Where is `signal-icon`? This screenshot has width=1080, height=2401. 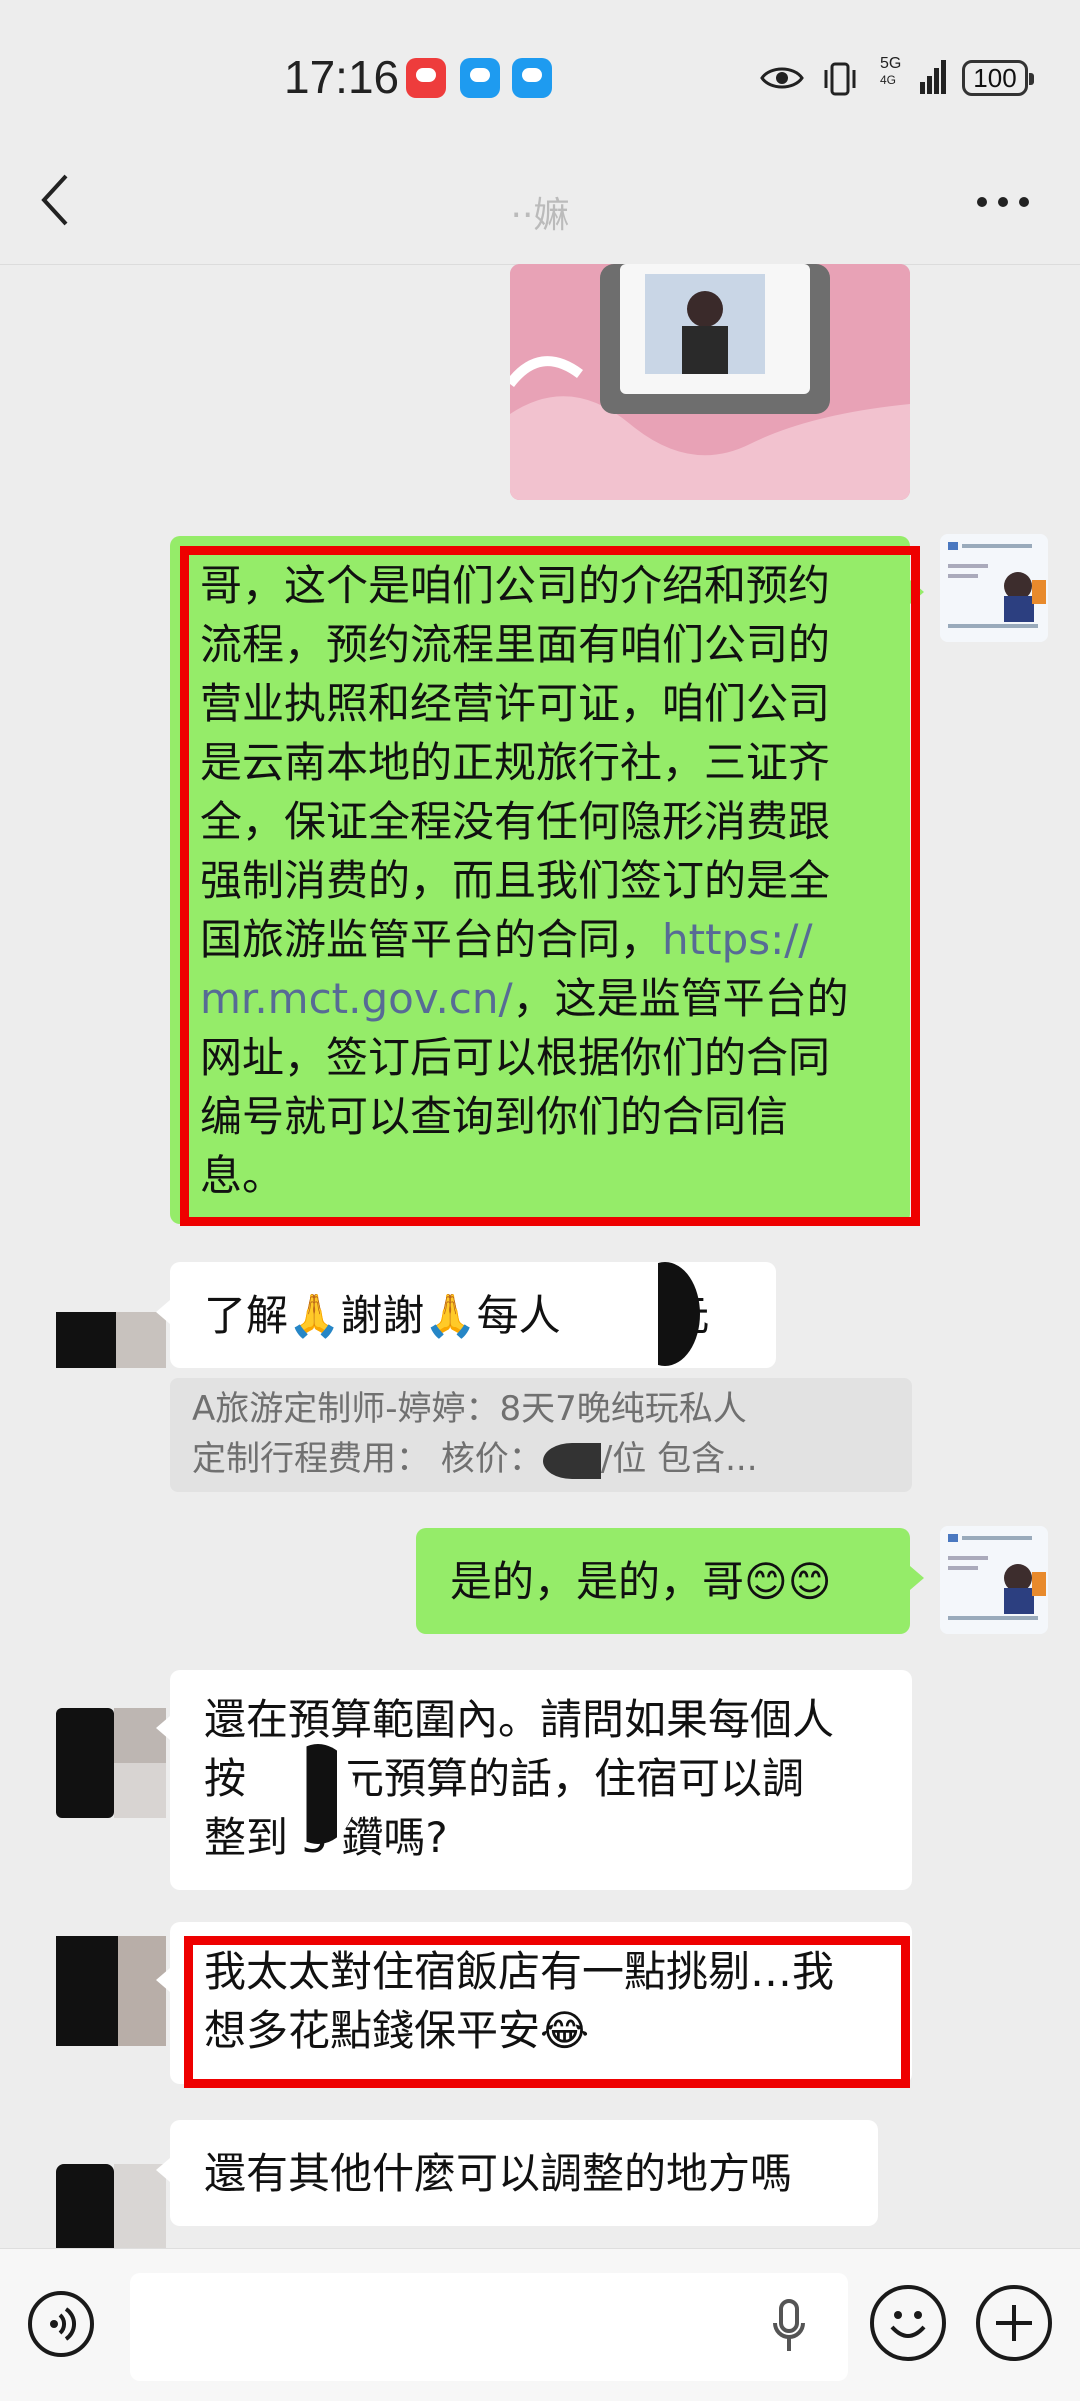 signal-icon is located at coordinates (933, 77).